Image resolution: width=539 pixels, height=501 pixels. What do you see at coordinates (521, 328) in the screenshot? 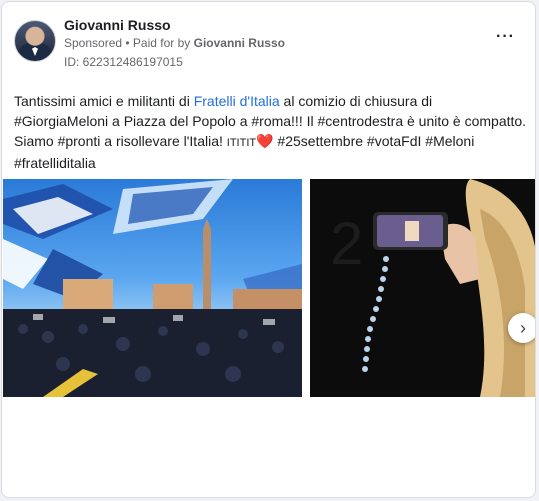
I see `carousel-next-icon: ›` at bounding box center [521, 328].